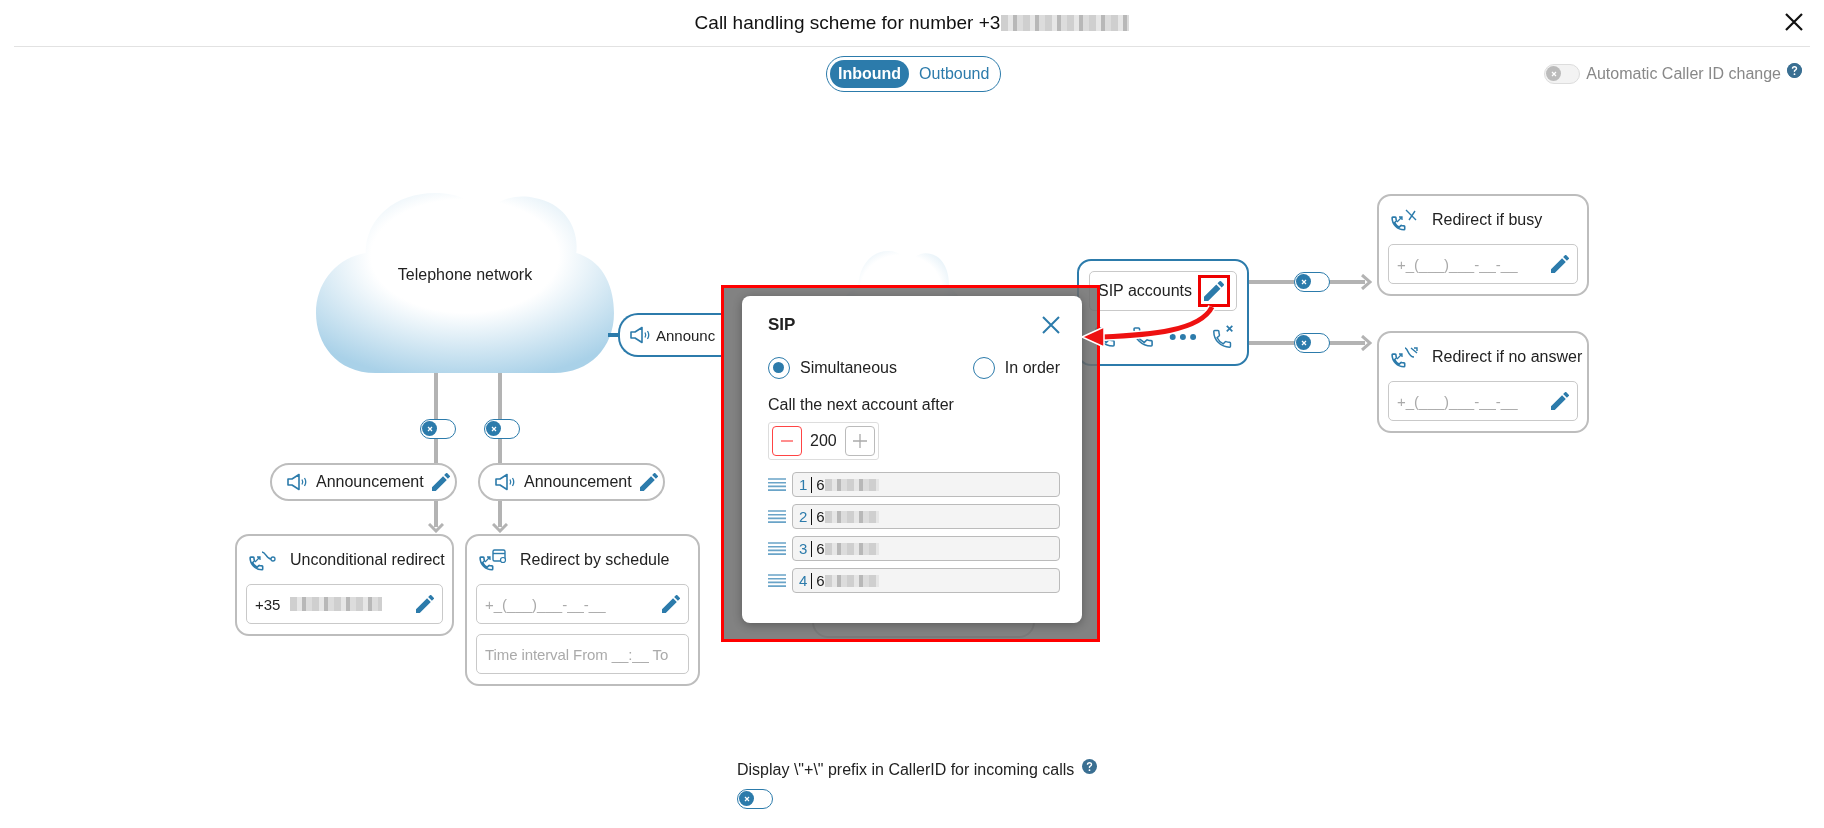  What do you see at coordinates (1143, 337) in the screenshot?
I see `phone-icon` at bounding box center [1143, 337].